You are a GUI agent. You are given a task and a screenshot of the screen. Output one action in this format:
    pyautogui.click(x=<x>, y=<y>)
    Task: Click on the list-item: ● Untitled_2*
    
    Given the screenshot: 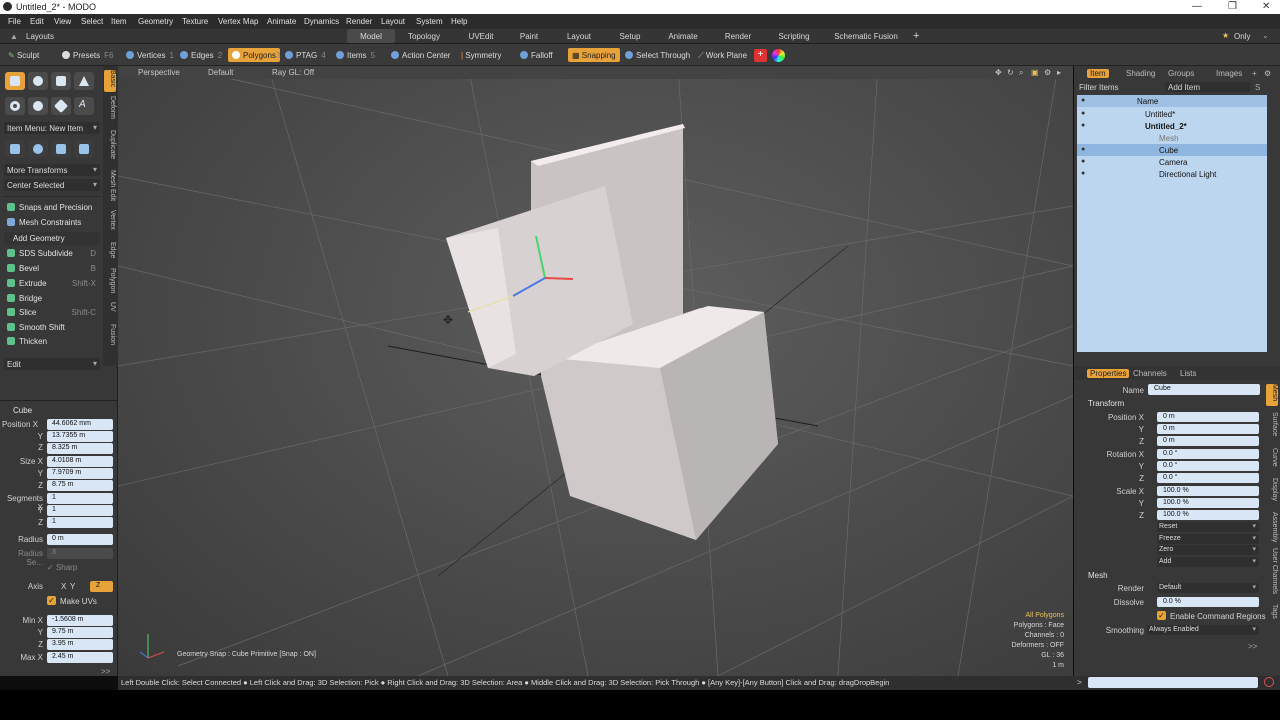 What is the action you would take?
    pyautogui.click(x=1172, y=126)
    